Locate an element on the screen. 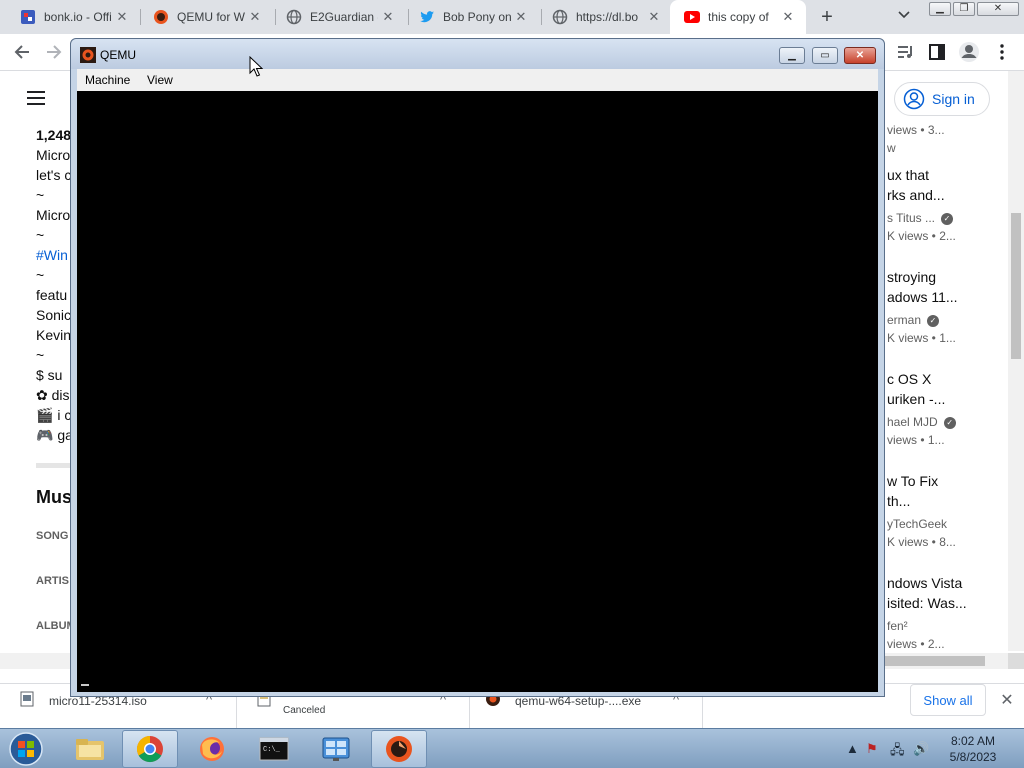 The width and height of the screenshot is (1024, 768). sign-in-button: Sign in is located at coordinates (942, 99).